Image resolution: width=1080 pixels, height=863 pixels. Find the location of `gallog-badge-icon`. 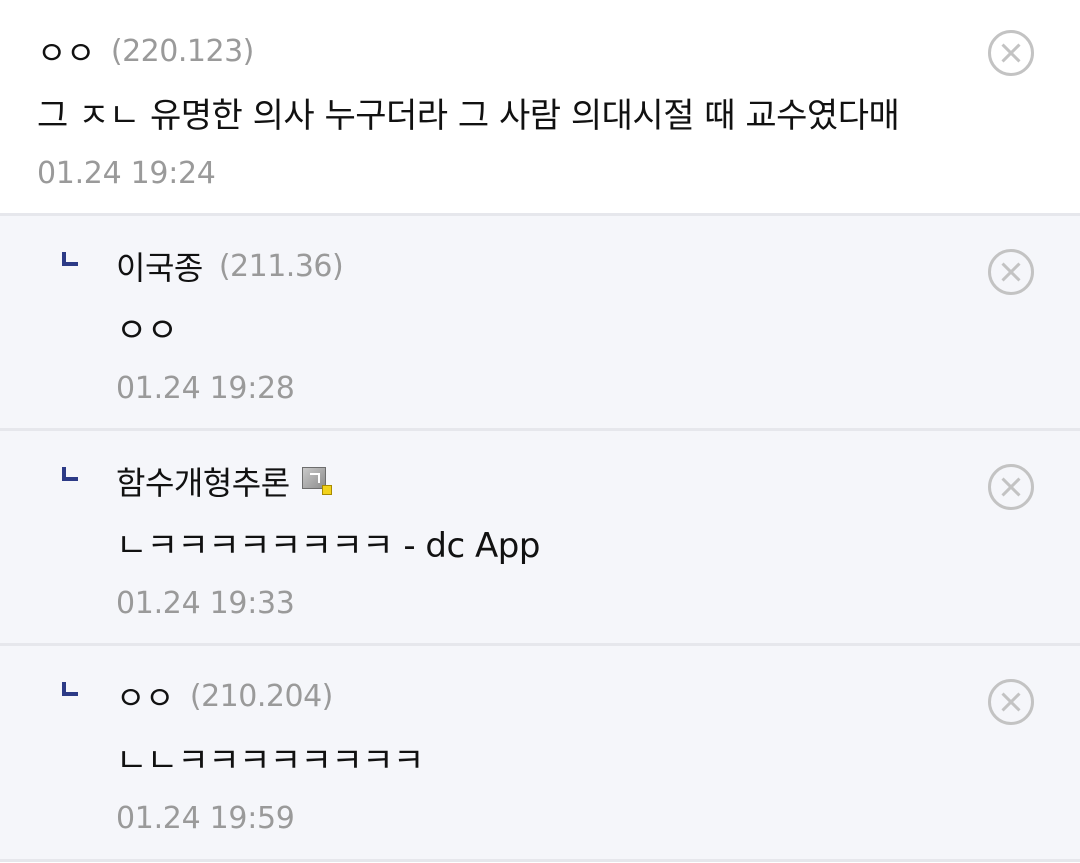

gallog-badge-icon is located at coordinates (316, 481).